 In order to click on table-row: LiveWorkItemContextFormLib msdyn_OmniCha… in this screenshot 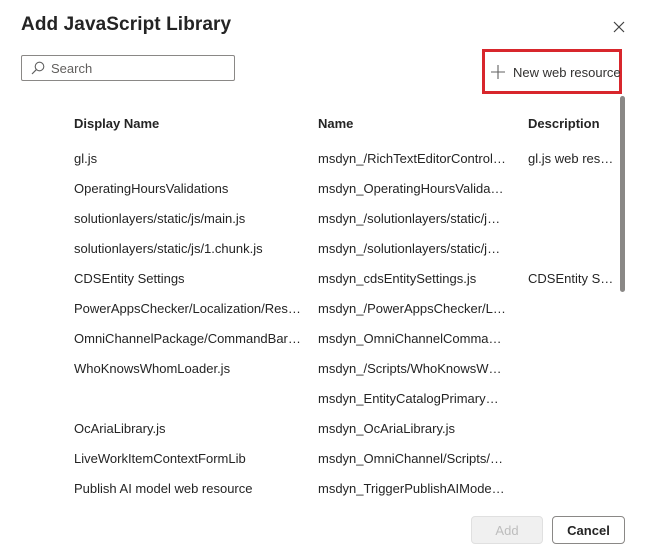, I will do `click(309, 458)`.